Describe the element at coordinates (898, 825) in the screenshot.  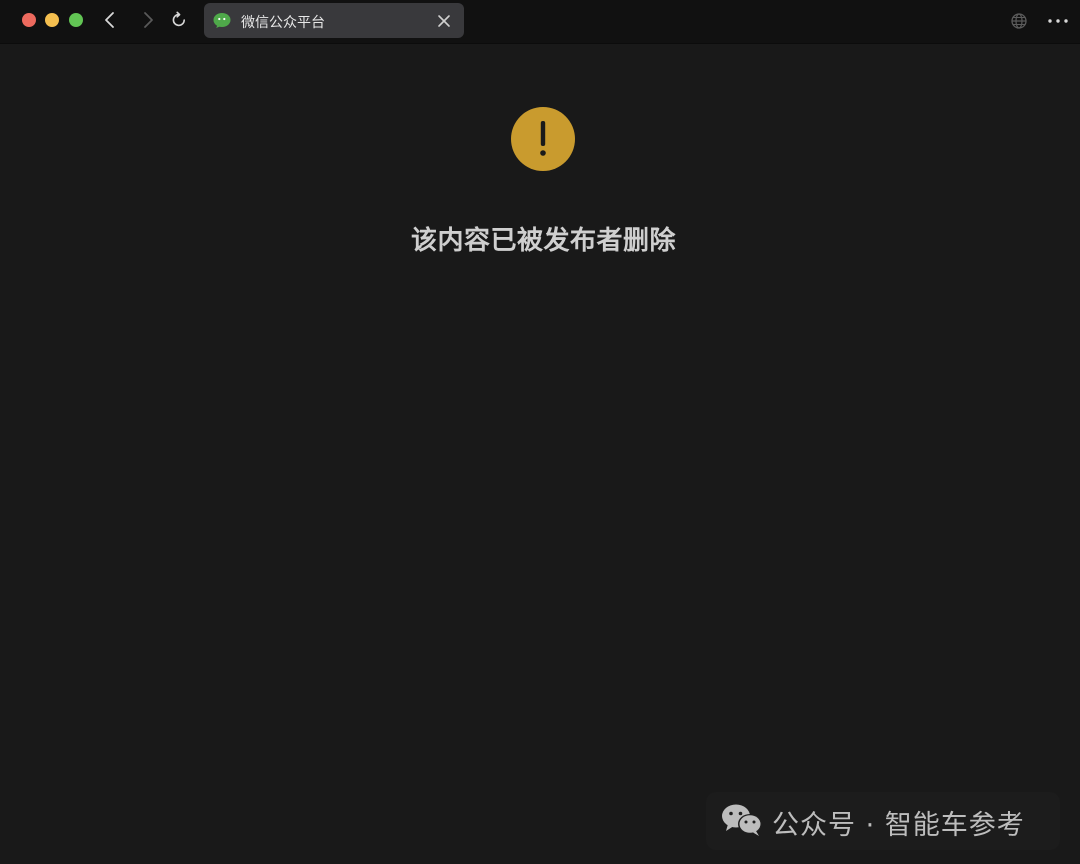
I see `watermark-text: 公众号 · 智能车参考` at that location.